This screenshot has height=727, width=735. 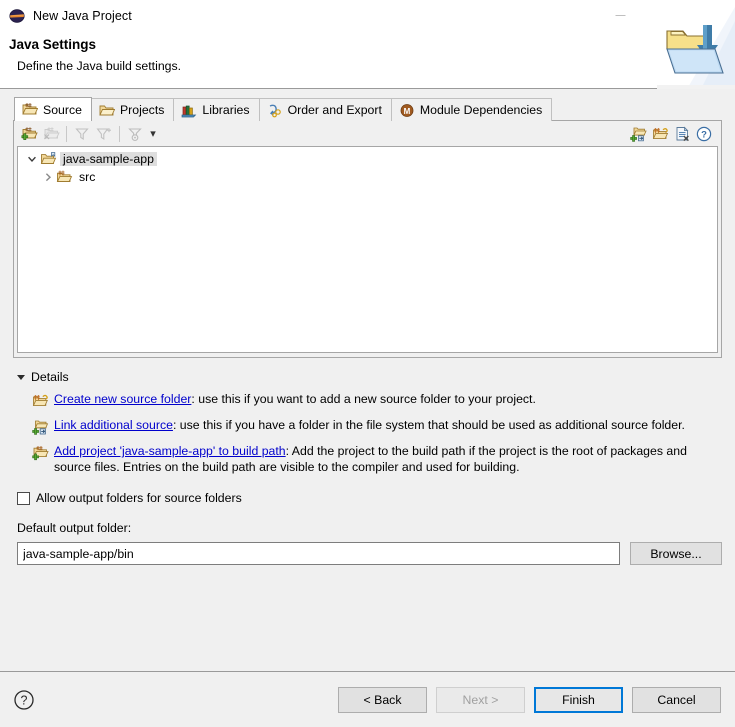 What do you see at coordinates (64, 177) in the screenshot?
I see `source-package-folder-icon` at bounding box center [64, 177].